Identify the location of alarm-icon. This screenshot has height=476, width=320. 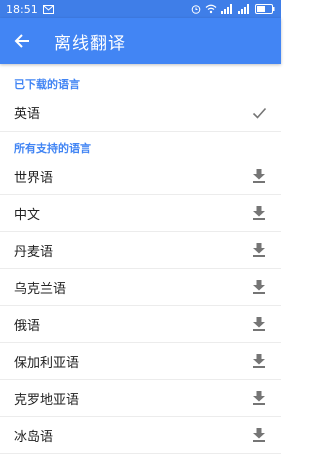
(196, 9).